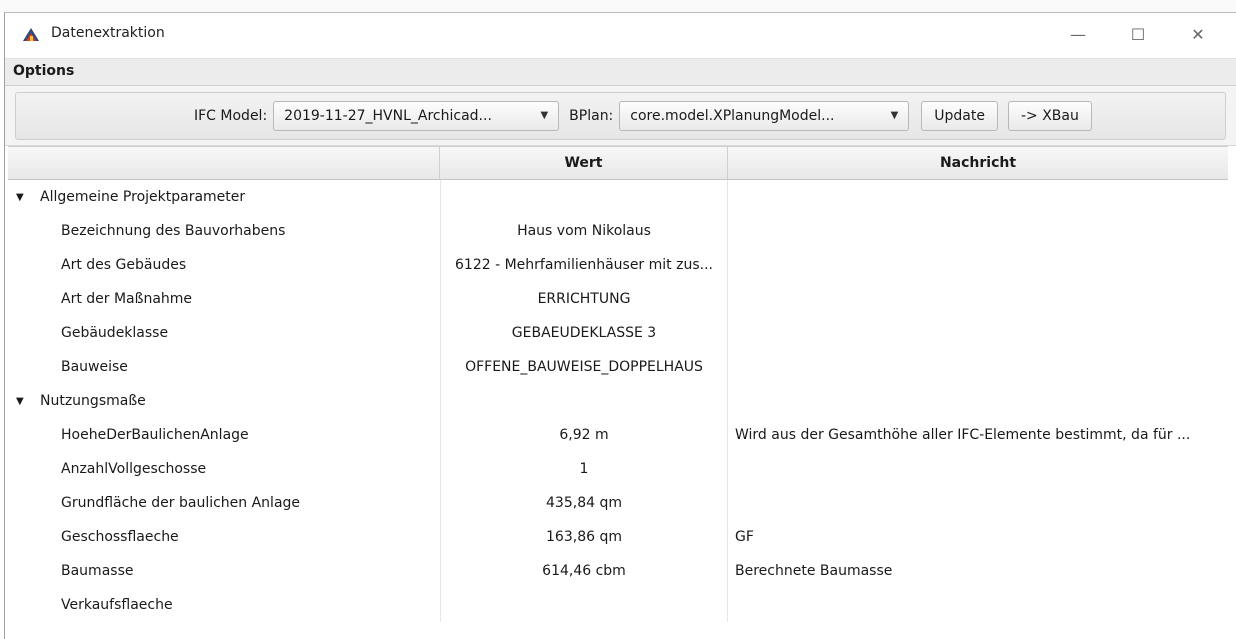 The width and height of the screenshot is (1236, 639). What do you see at coordinates (744, 537) in the screenshot?
I see `row-message: GF` at bounding box center [744, 537].